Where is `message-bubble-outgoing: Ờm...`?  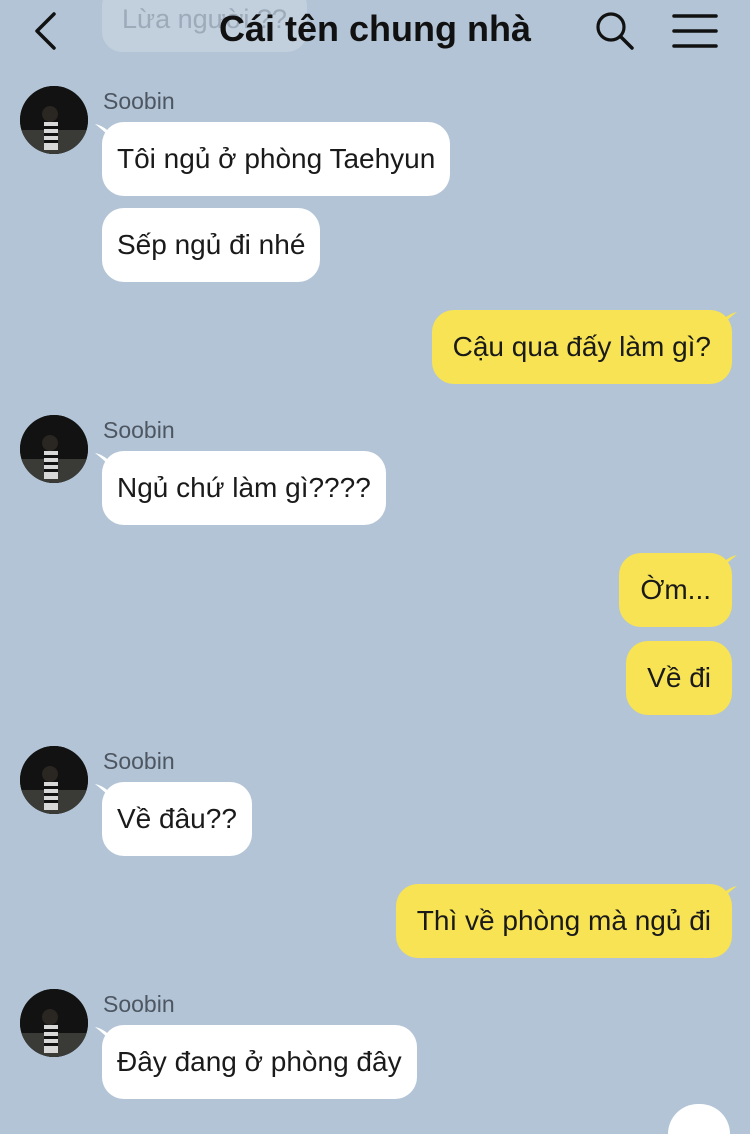 message-bubble-outgoing: Ờm... is located at coordinates (675, 590).